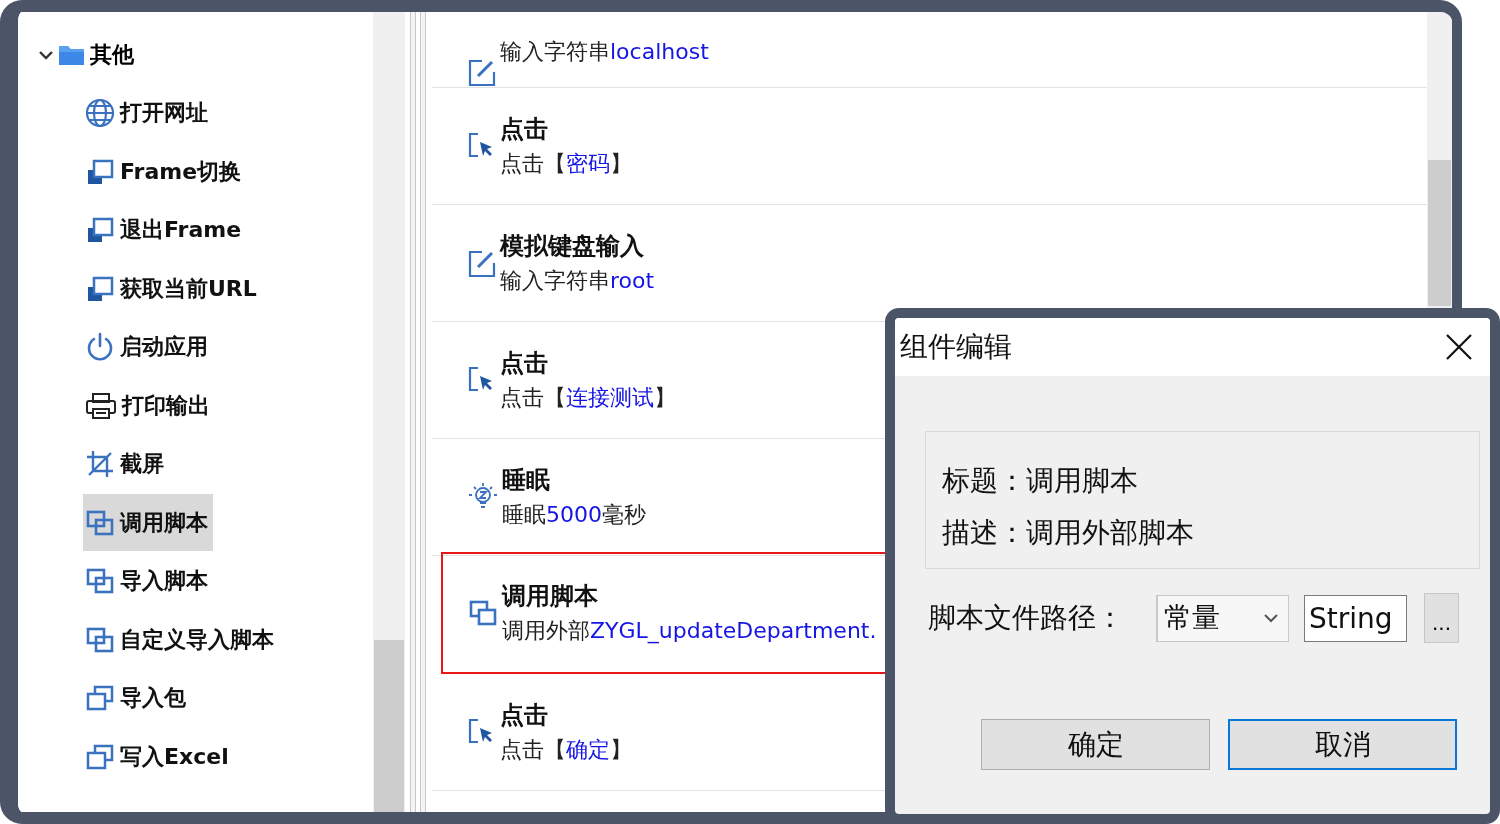 Image resolution: width=1500 pixels, height=824 pixels. What do you see at coordinates (1026, 618) in the screenshot?
I see `path-label: 脚本文件路径：` at bounding box center [1026, 618].